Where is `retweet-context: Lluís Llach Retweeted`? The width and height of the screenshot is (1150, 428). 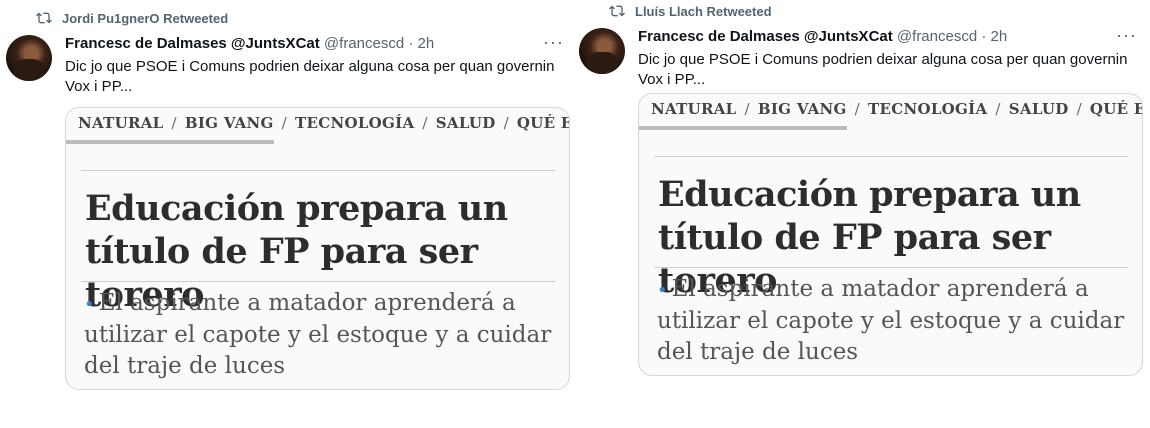 retweet-context: Lluís Llach Retweeted is located at coordinates (690, 11).